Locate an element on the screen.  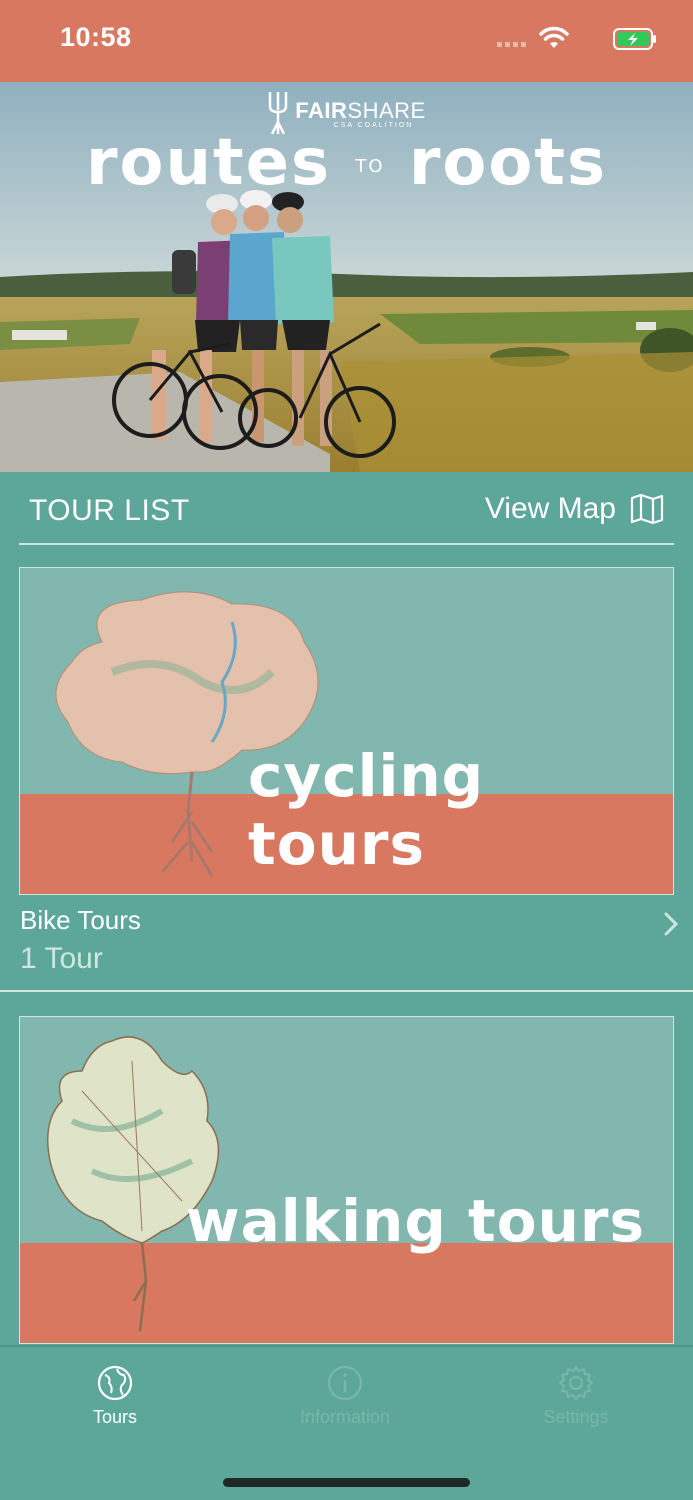
info-icon is located at coordinates (345, 1383).